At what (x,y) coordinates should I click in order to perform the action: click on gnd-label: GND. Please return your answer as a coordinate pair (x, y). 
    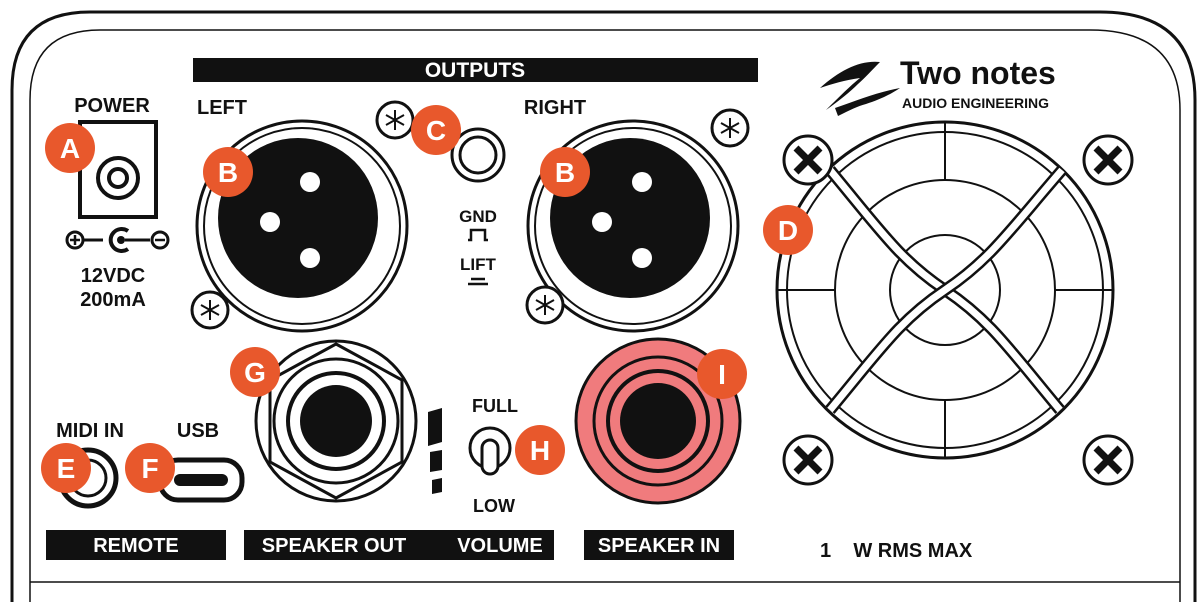
    Looking at the image, I should click on (478, 216).